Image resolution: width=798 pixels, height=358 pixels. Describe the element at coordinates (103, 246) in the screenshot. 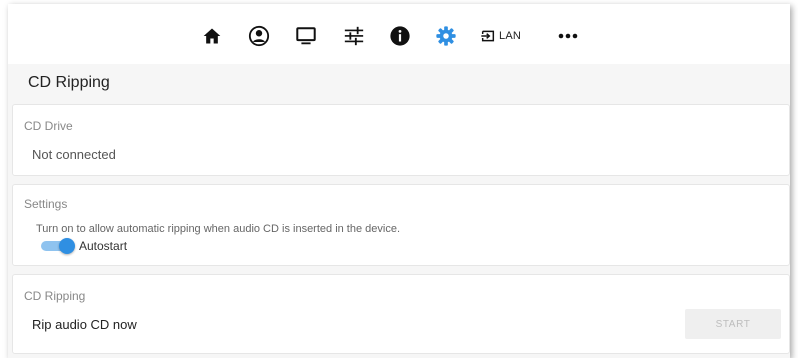

I see `autostart-label: Autostart` at that location.